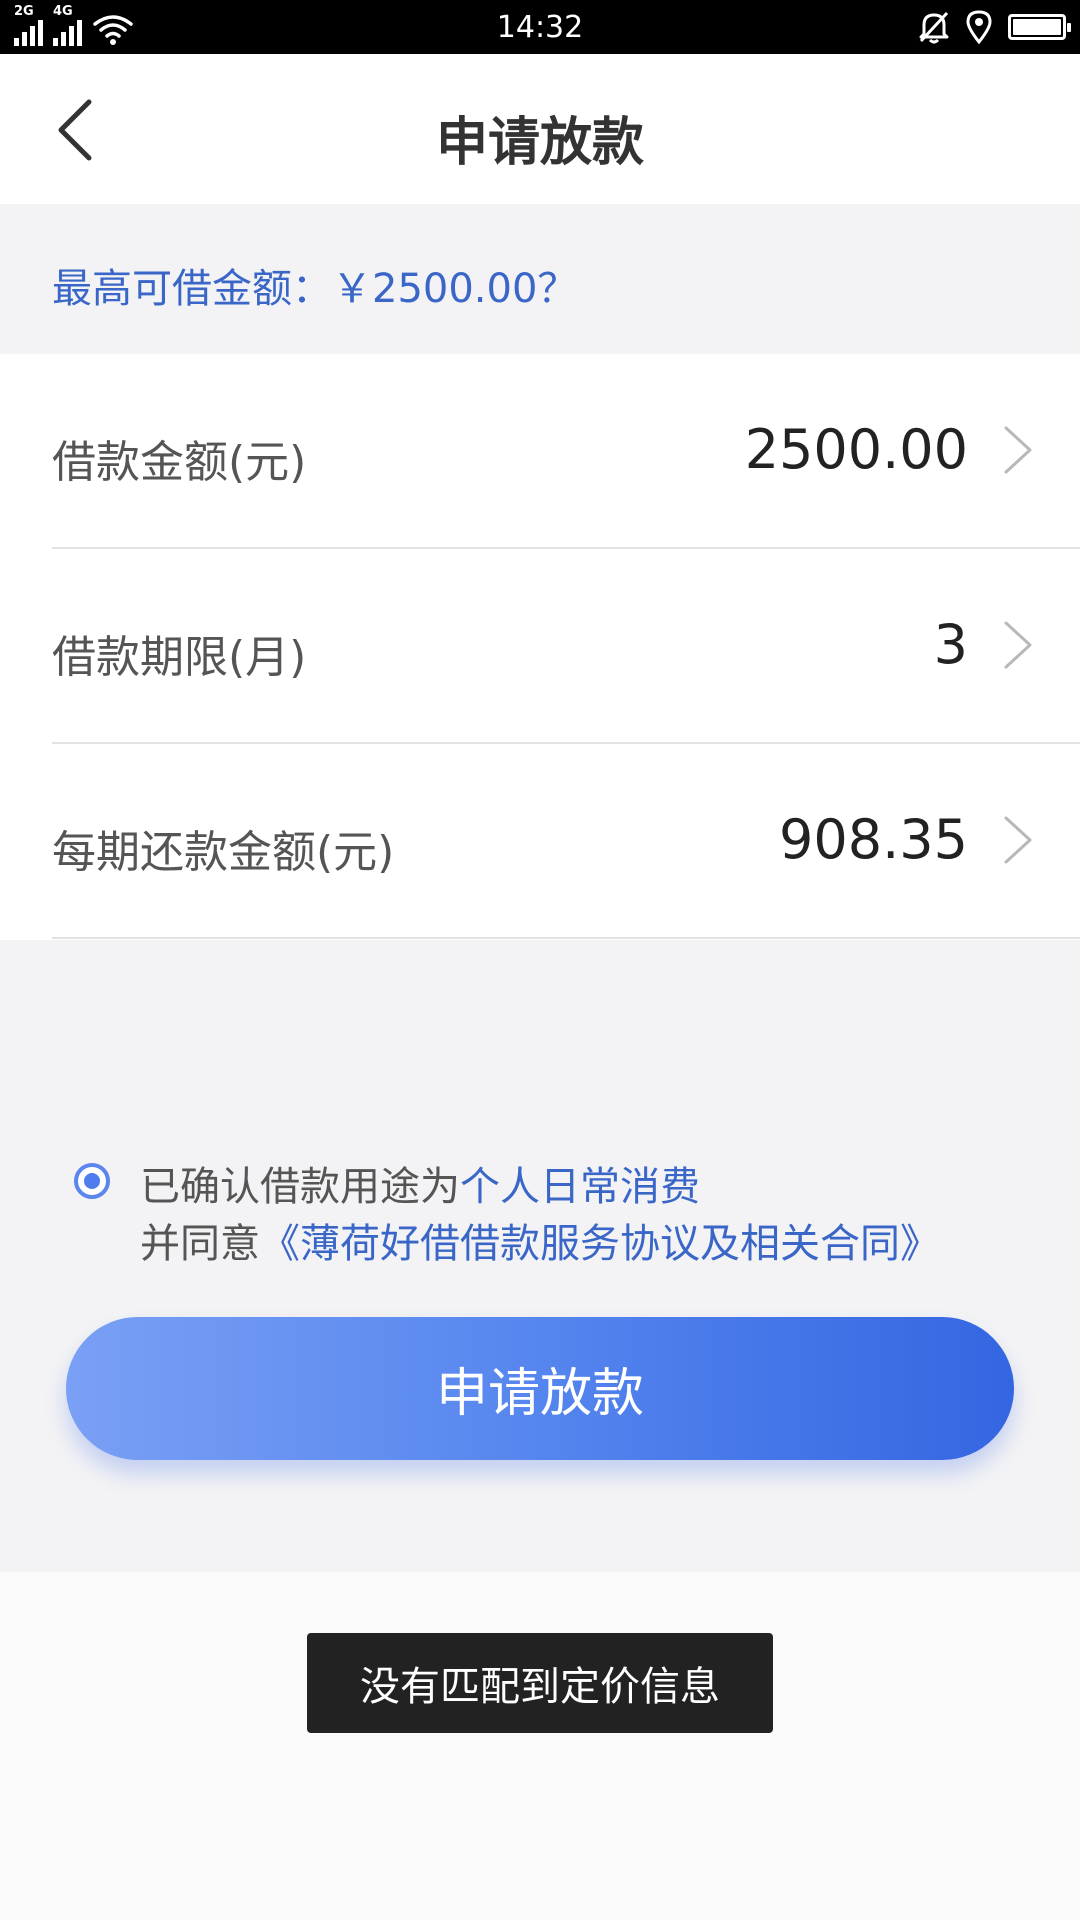 The height and width of the screenshot is (1920, 1080). What do you see at coordinates (540, 841) in the screenshot?
I see `installment-amount-row: 每期还款金额(元) 908.35` at bounding box center [540, 841].